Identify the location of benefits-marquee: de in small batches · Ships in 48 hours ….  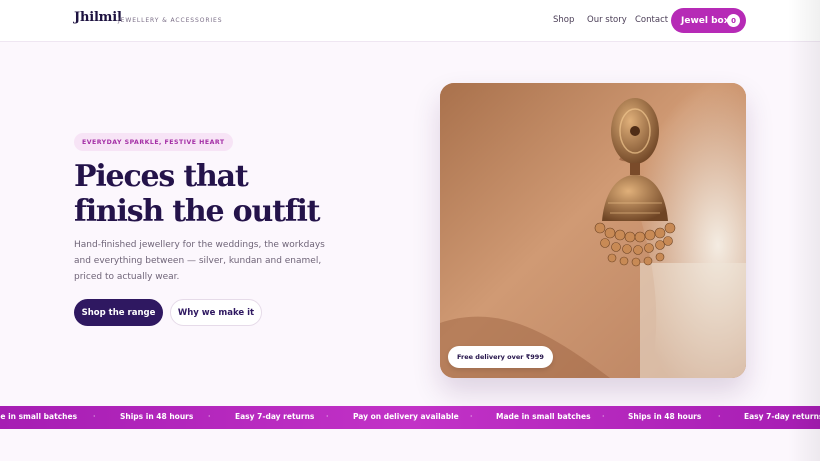
(410, 417).